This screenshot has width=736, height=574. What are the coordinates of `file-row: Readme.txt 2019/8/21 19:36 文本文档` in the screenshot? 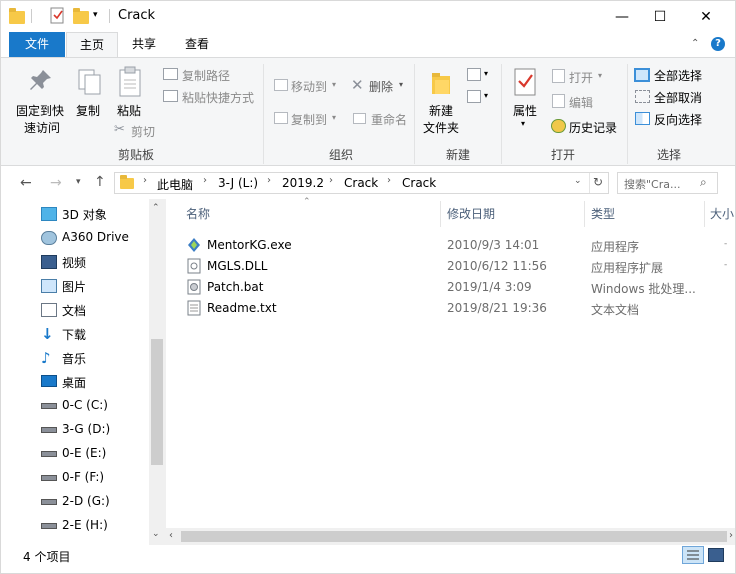 It's located at (451, 308).